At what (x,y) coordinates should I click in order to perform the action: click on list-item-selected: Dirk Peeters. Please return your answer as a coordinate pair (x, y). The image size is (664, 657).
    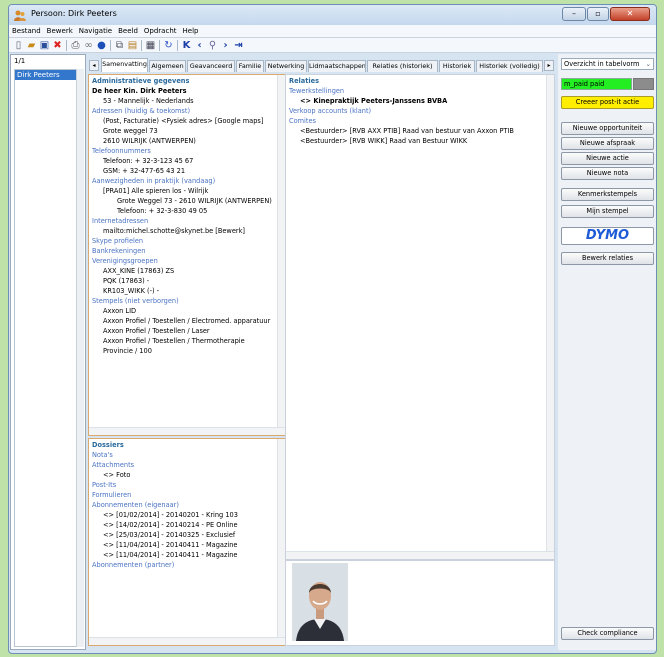
    Looking at the image, I should click on (46, 75).